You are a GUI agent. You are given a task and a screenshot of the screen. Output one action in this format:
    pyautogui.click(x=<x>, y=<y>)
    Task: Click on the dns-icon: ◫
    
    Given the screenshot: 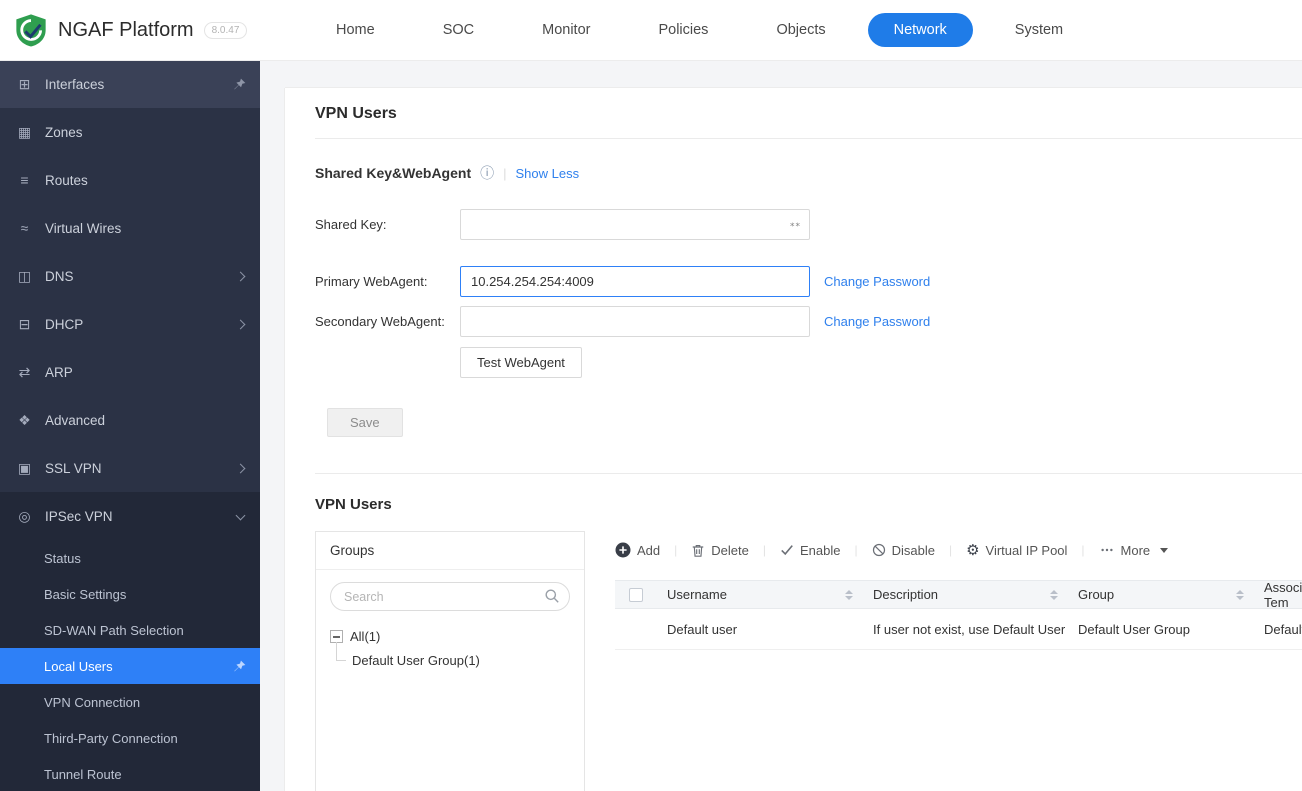 What is the action you would take?
    pyautogui.click(x=24, y=275)
    